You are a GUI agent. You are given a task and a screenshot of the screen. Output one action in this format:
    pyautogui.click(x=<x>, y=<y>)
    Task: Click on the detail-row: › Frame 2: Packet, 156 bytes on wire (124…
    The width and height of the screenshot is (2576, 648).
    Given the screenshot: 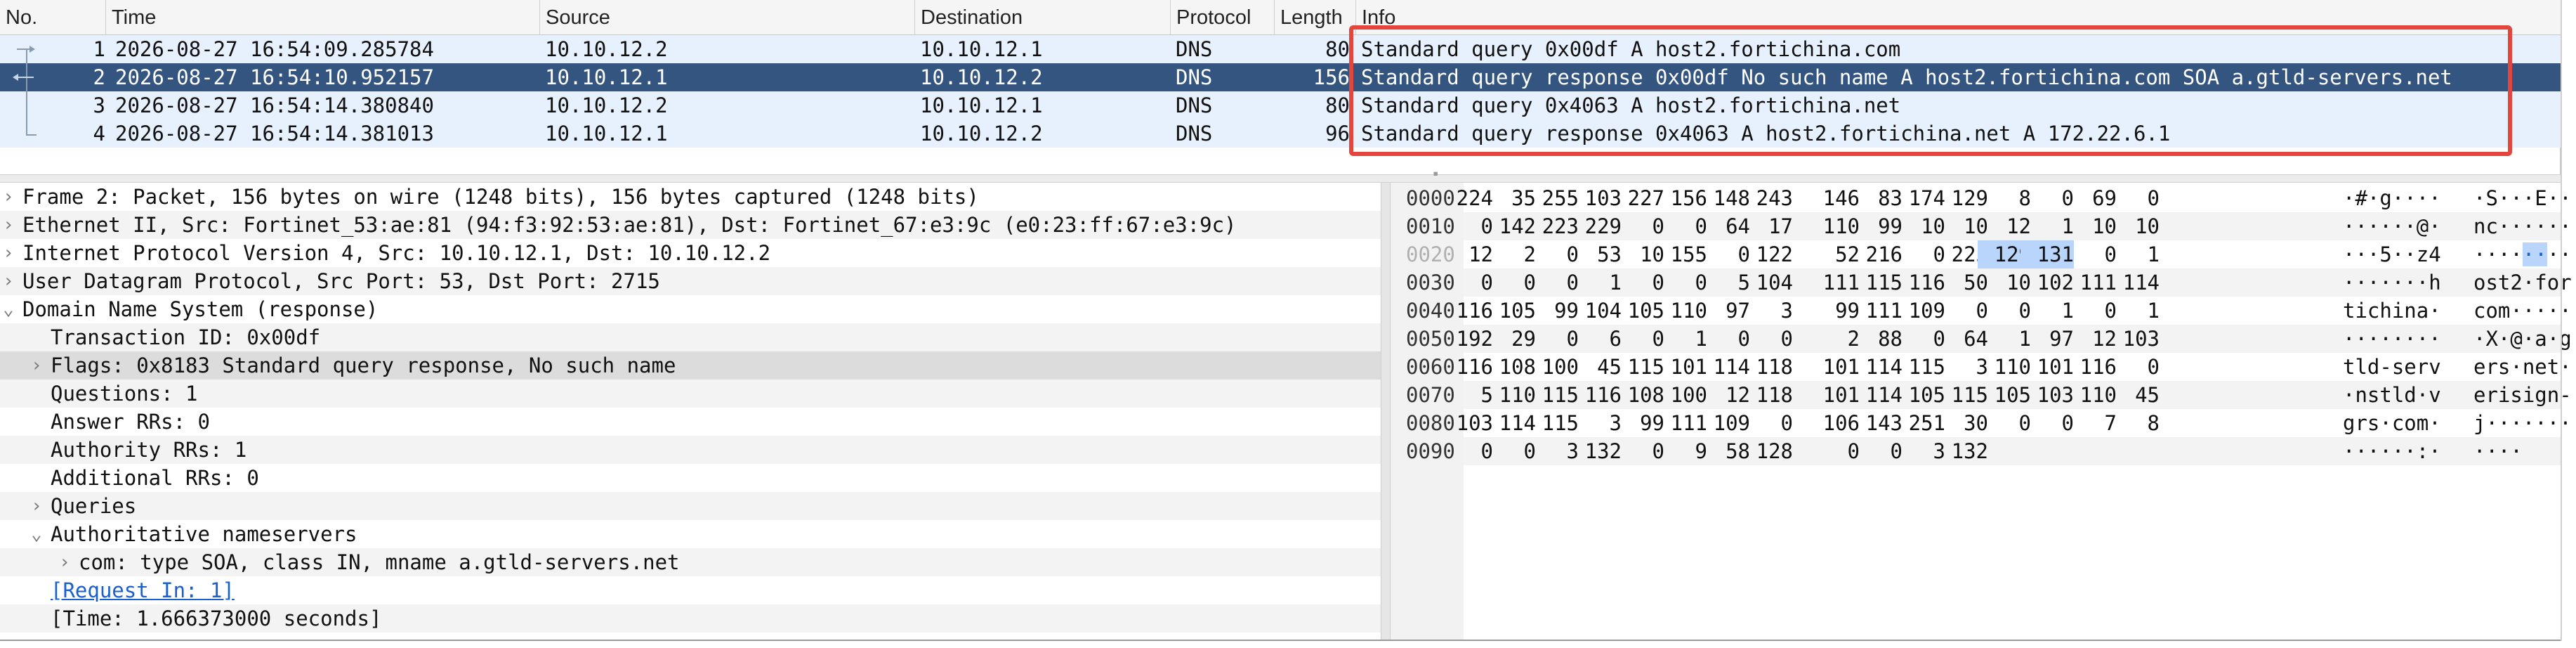 What is the action you would take?
    pyautogui.click(x=690, y=197)
    